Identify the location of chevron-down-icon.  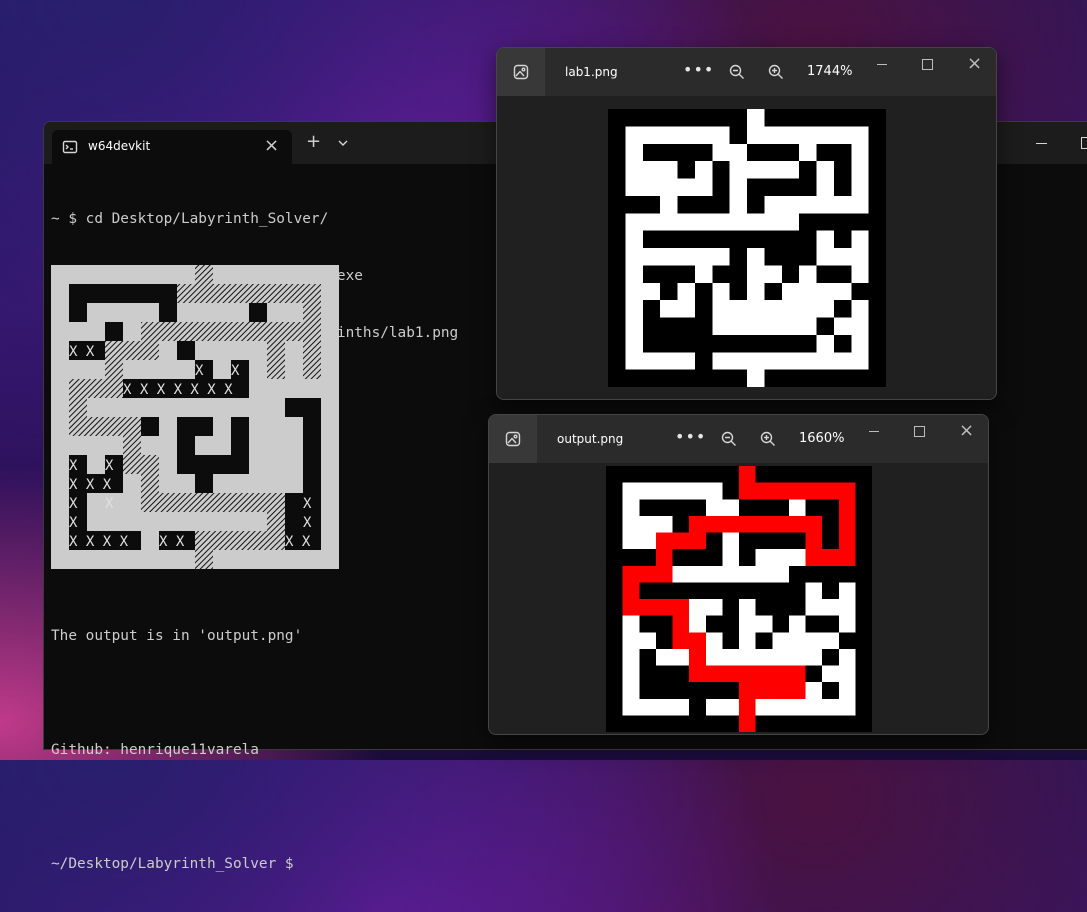
(343, 143).